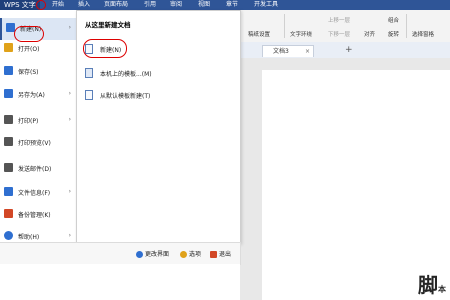 The width and height of the screenshot is (450, 300). I want to click on ribbon-bring-forward: 上移一层, so click(339, 20).